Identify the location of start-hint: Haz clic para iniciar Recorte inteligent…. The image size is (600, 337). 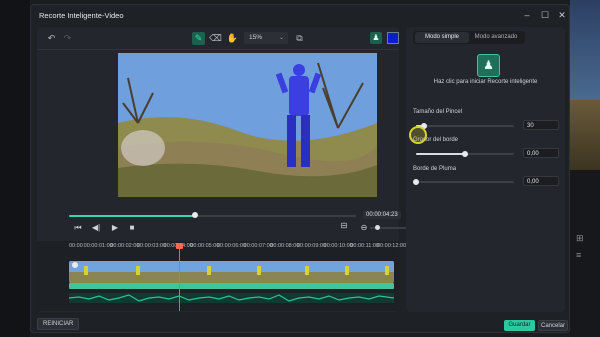
(485, 82).